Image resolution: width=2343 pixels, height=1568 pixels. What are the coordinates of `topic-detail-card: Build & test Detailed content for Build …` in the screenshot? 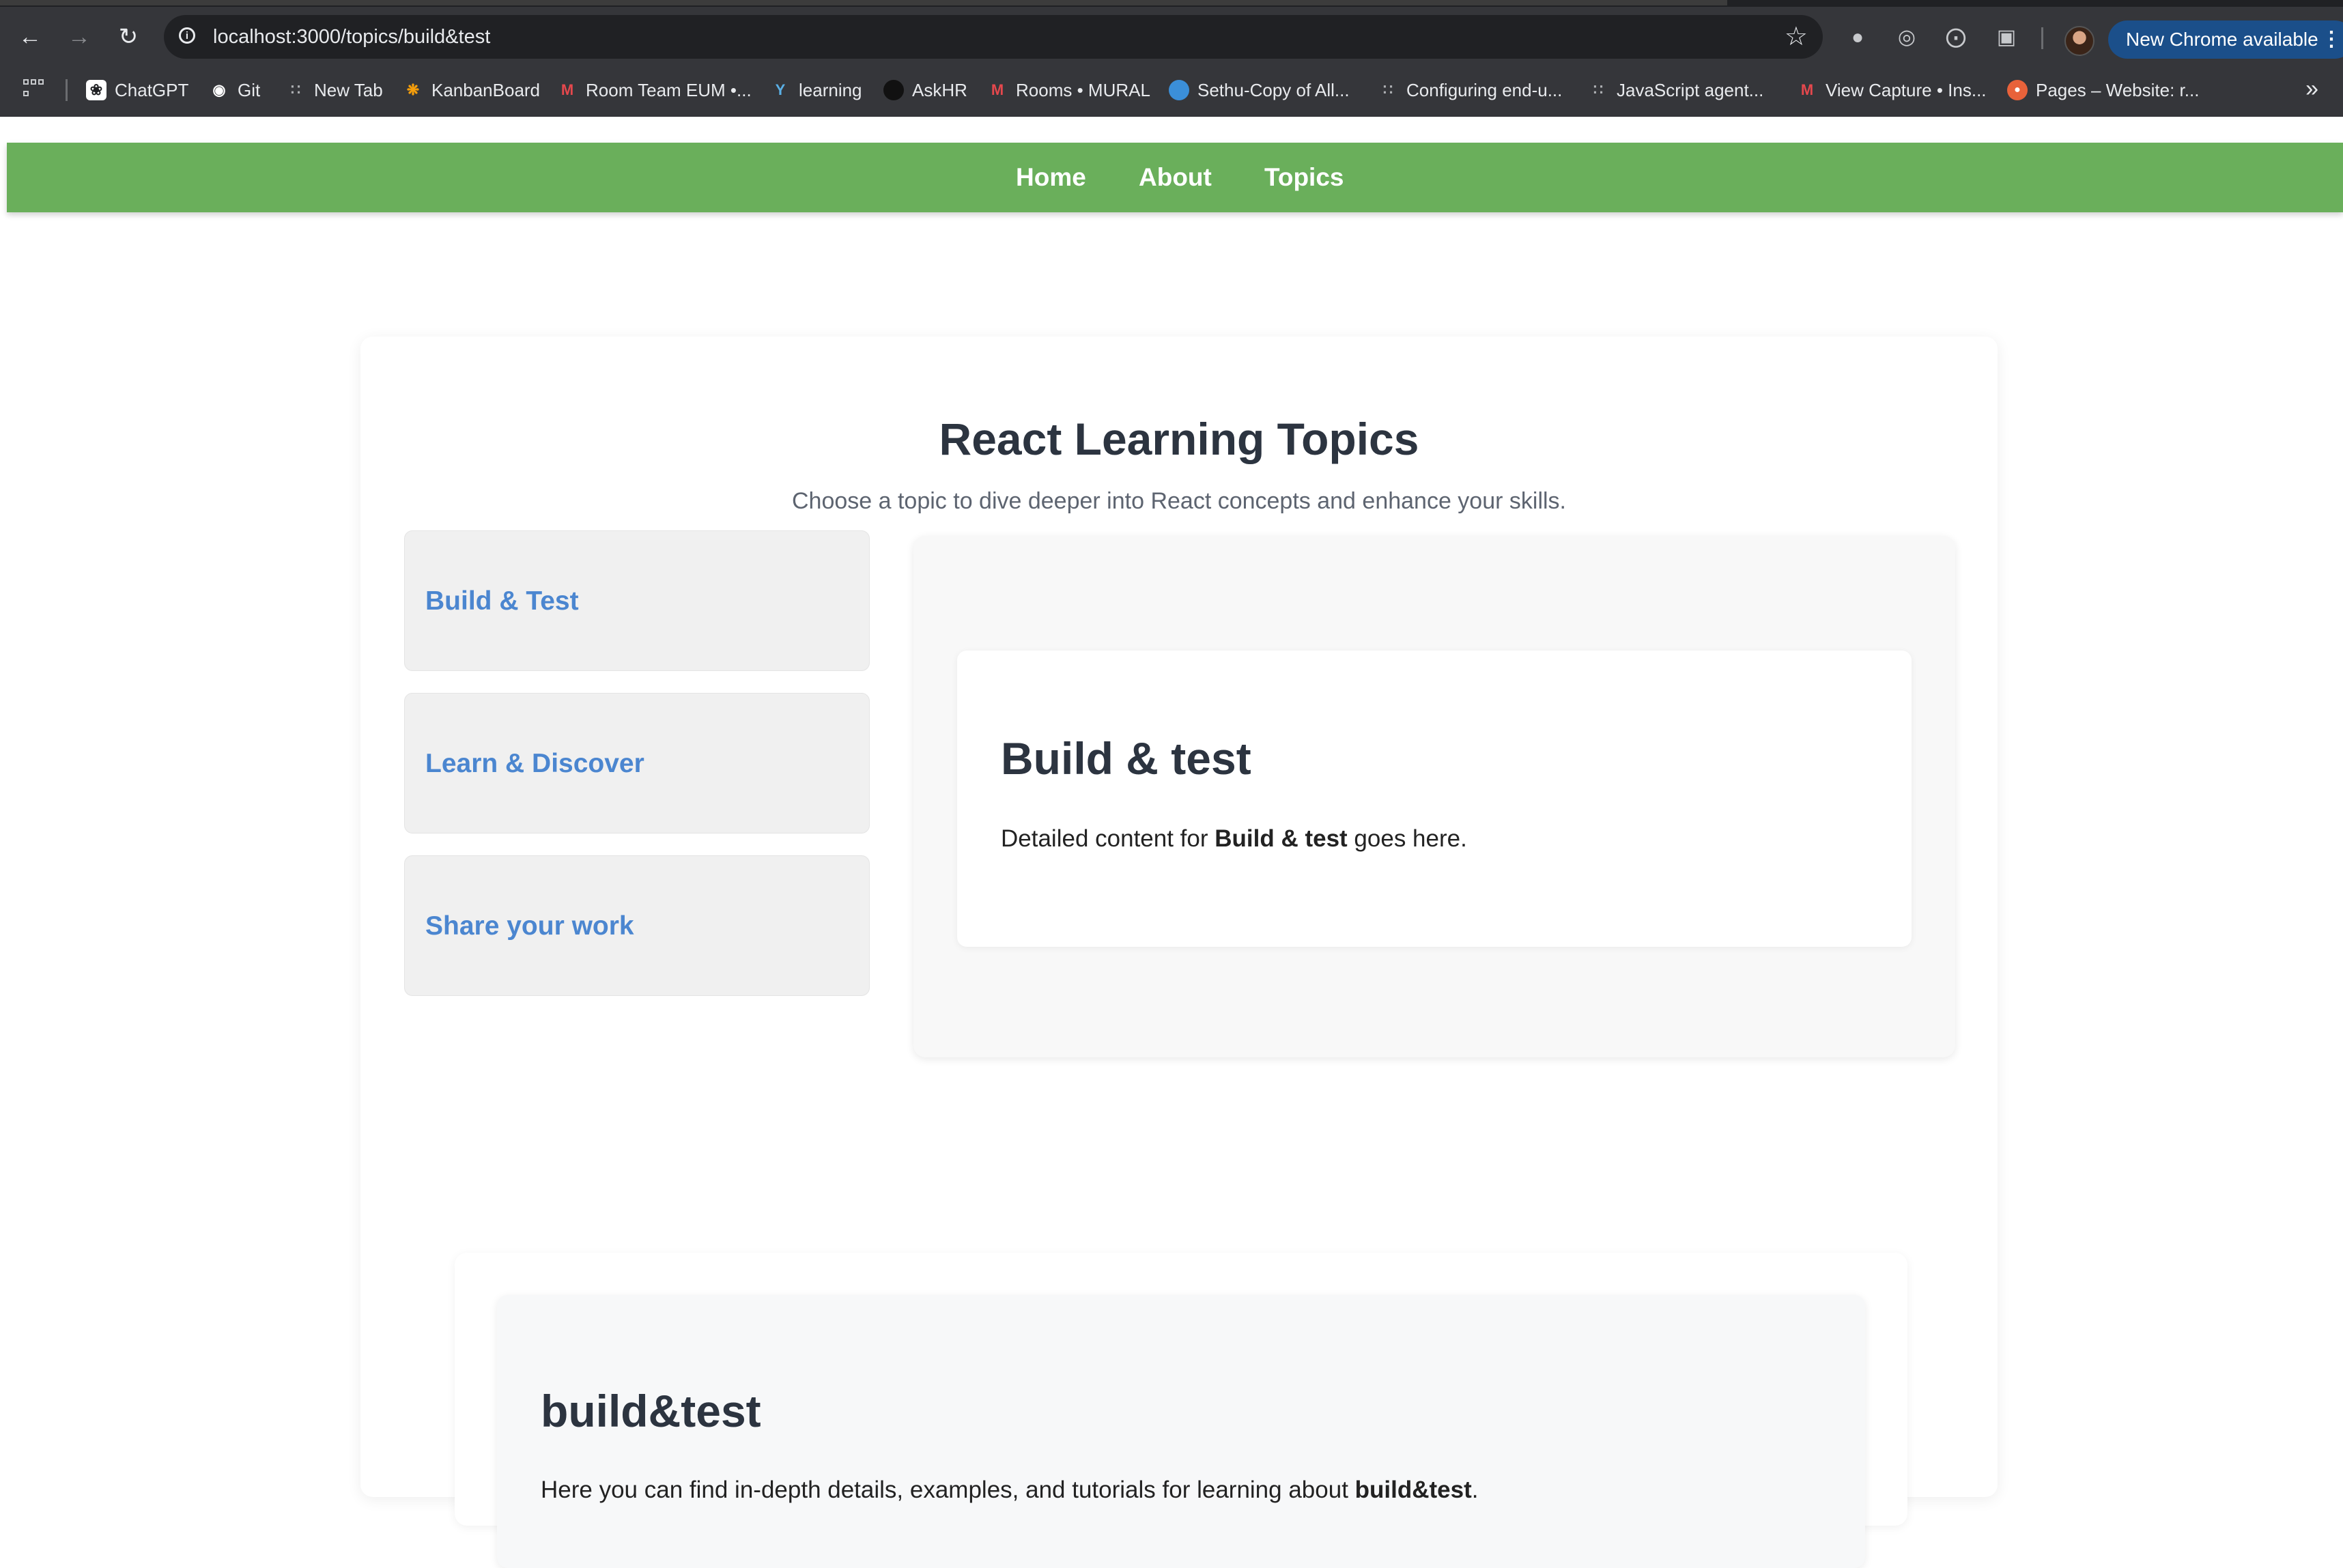 It's located at (1434, 799).